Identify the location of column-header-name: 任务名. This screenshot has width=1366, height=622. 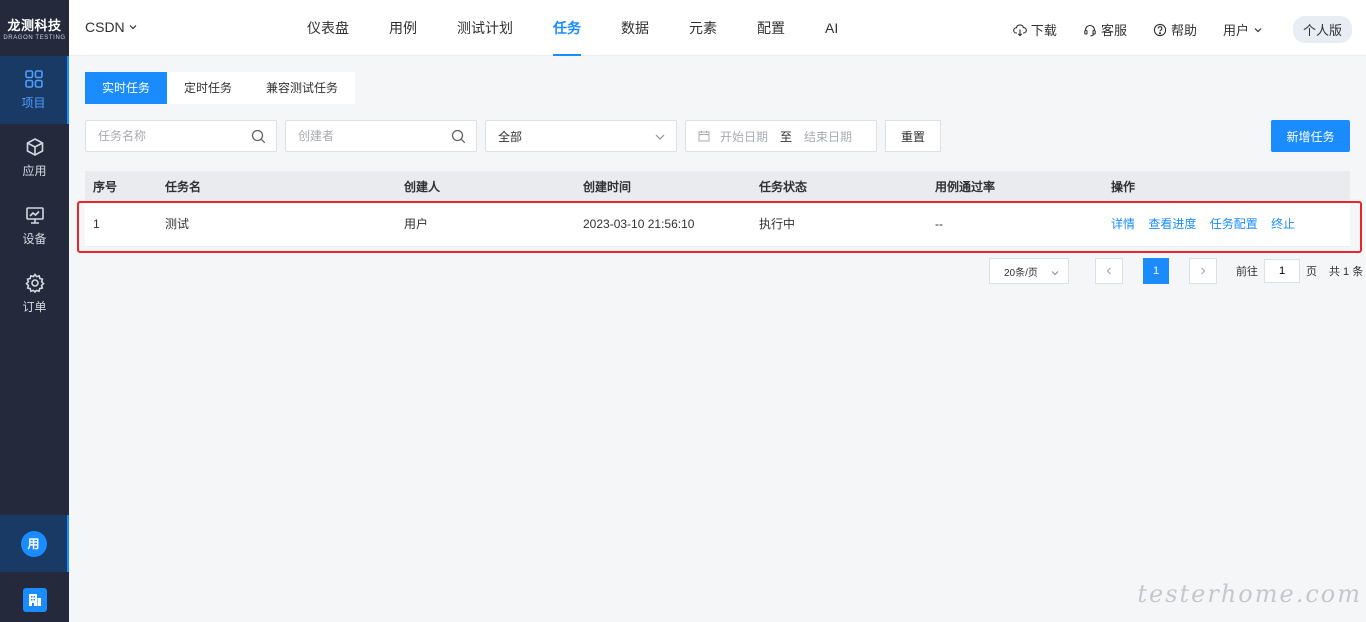
(183, 186).